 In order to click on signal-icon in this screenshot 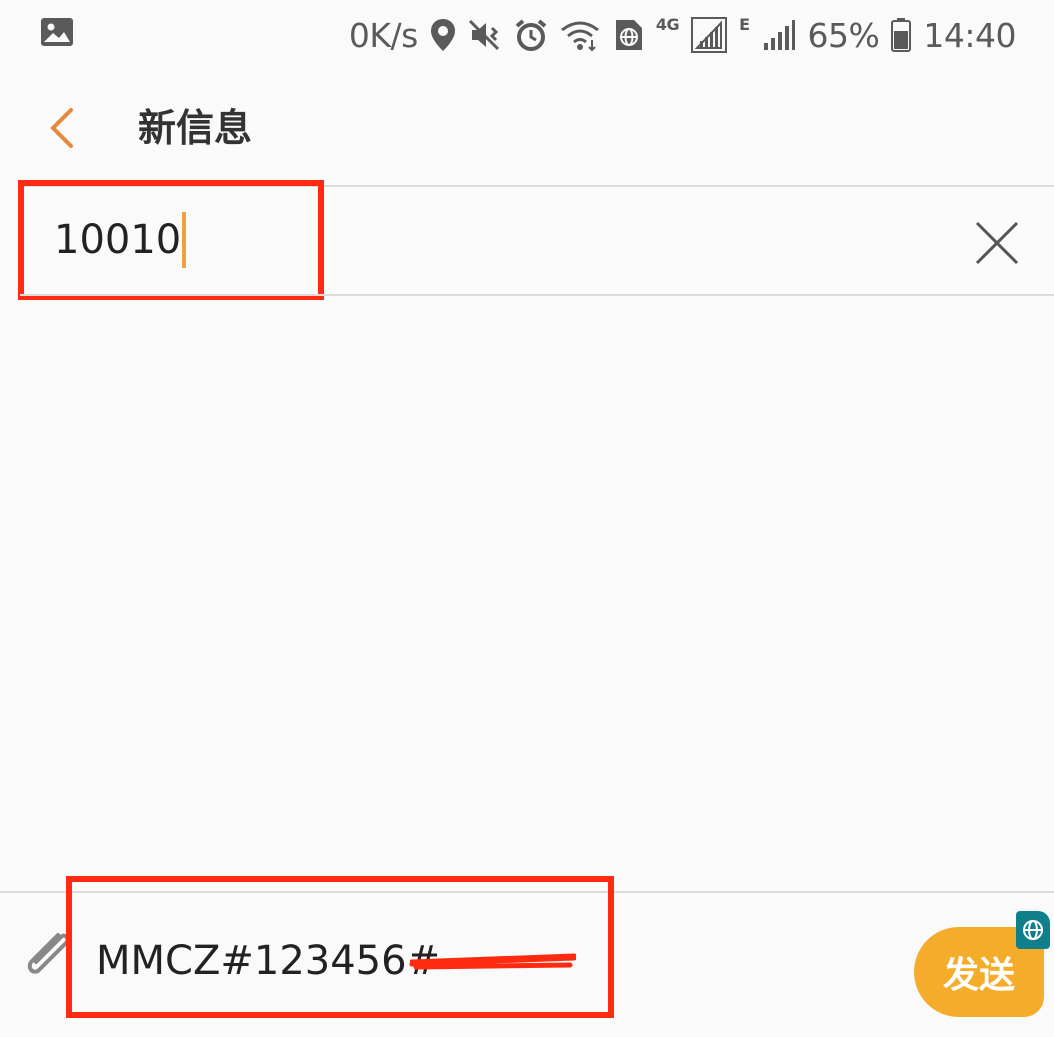, I will do `click(709, 35)`.